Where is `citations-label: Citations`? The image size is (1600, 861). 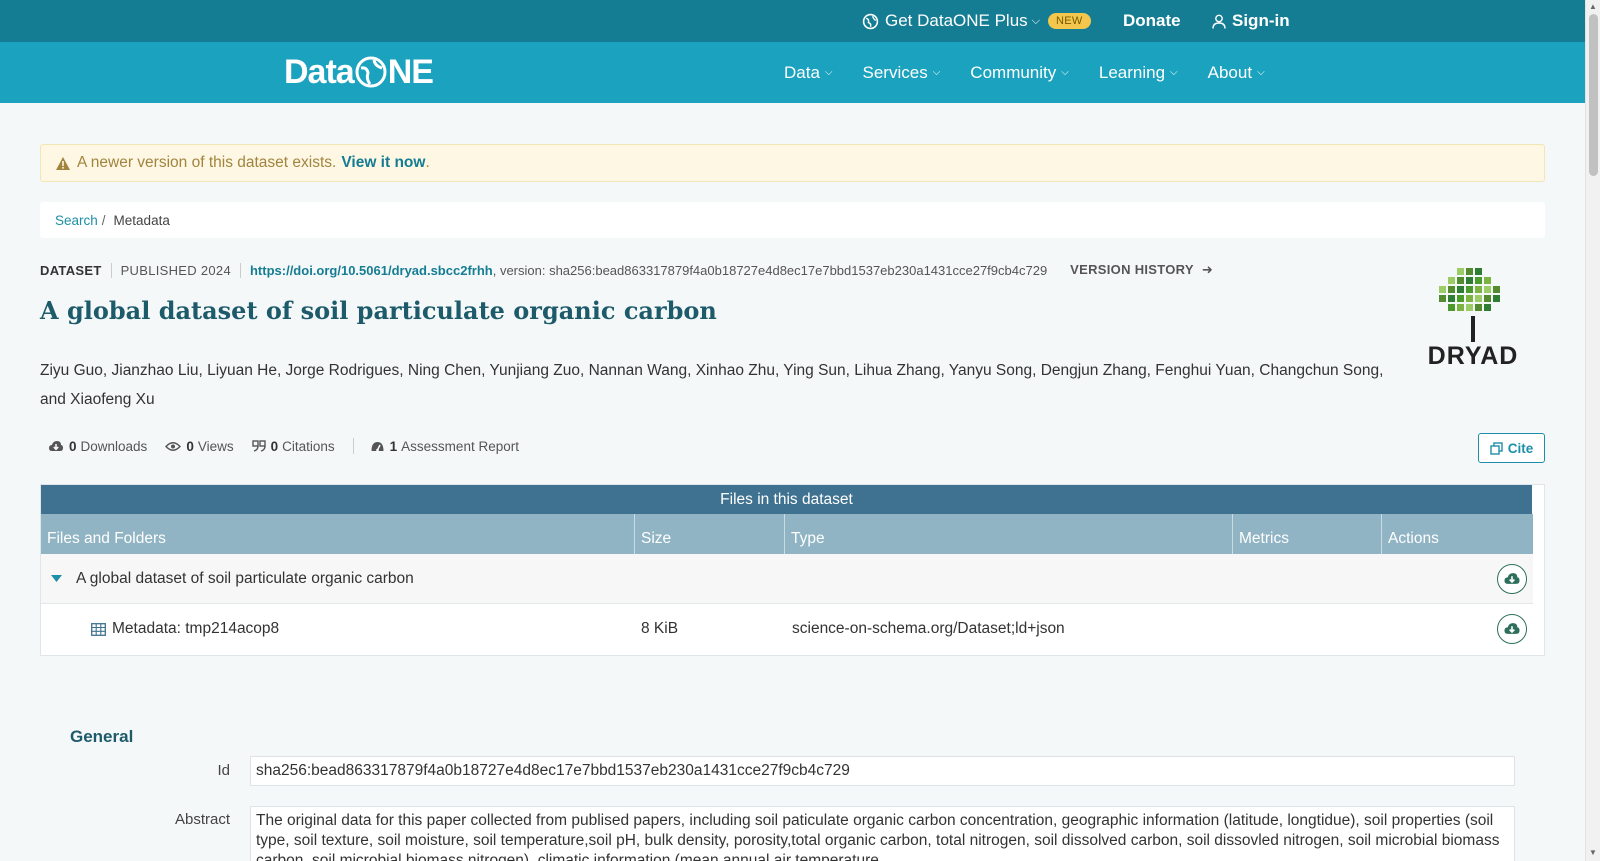 citations-label: Citations is located at coordinates (308, 446).